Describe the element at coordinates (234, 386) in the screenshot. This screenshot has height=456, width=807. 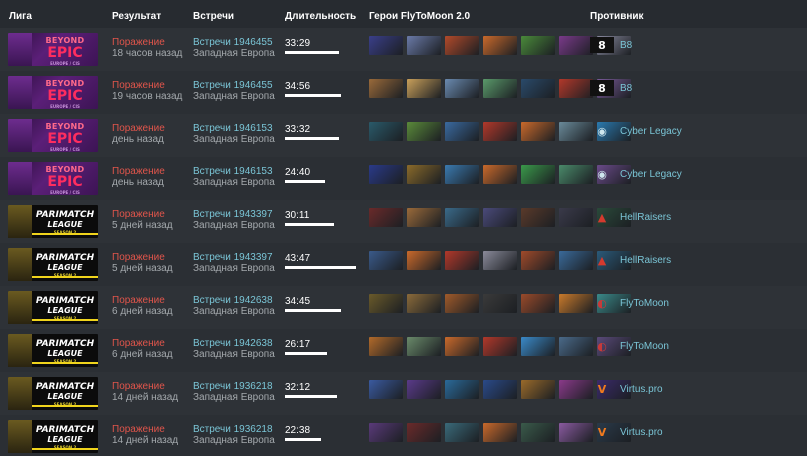
I see `match-link: Встречи 1936218` at that location.